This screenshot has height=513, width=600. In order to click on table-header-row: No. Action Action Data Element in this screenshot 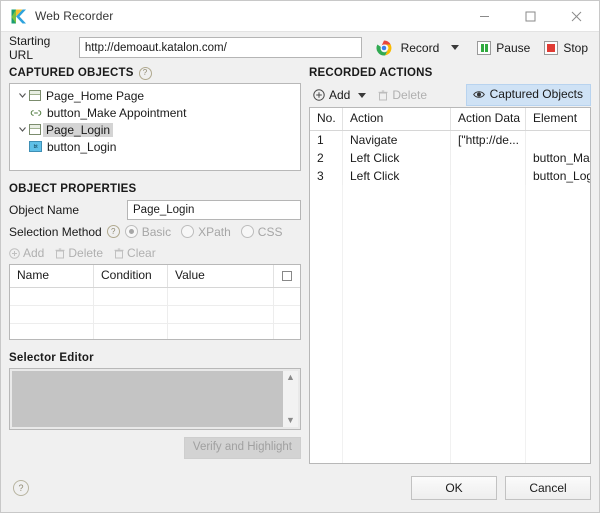, I will do `click(450, 119)`.